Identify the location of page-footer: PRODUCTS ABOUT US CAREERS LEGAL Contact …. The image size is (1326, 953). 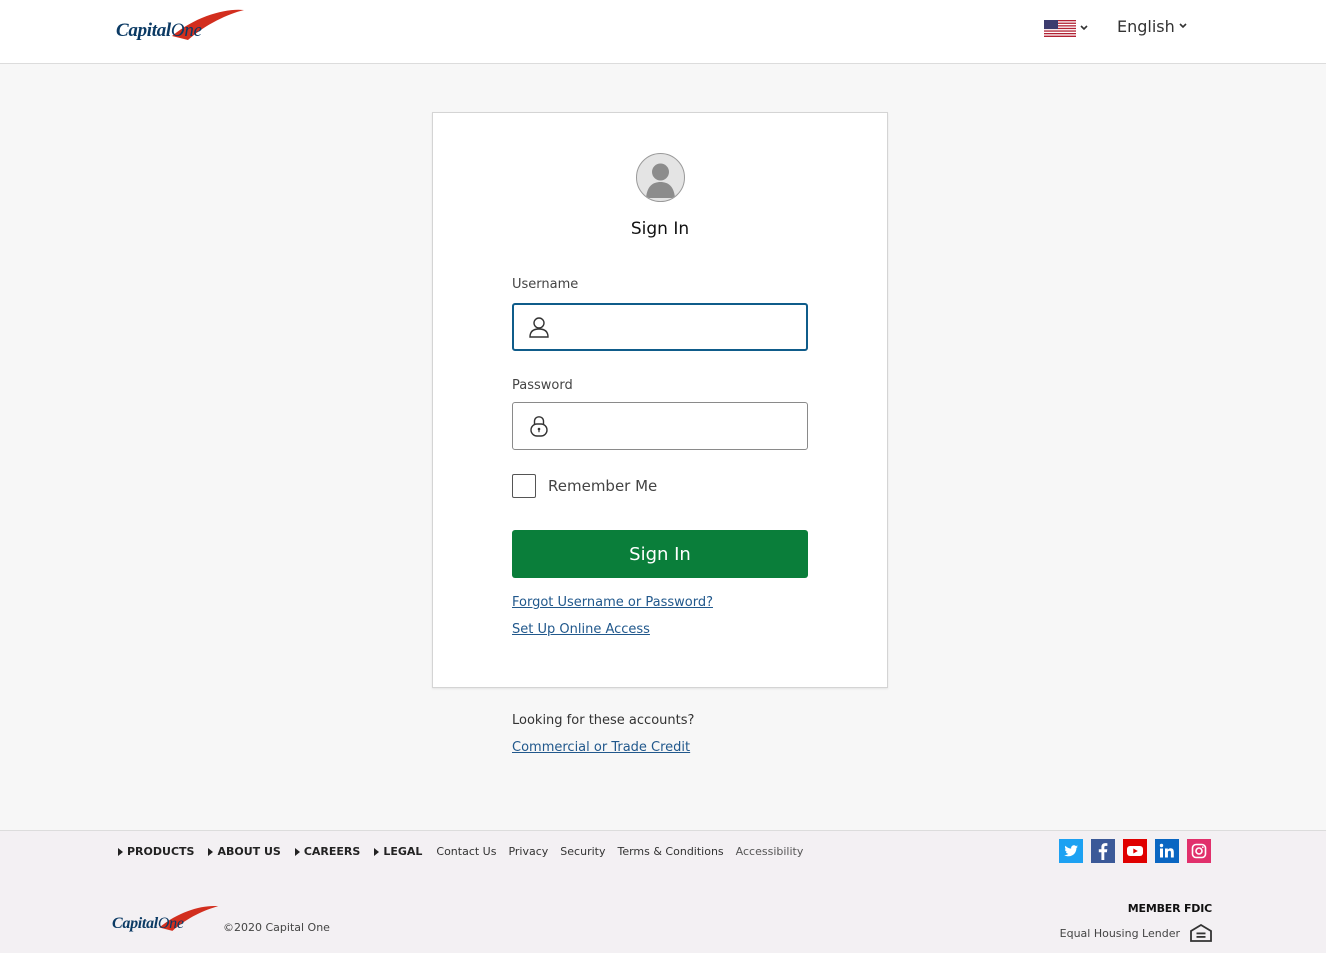
(663, 891).